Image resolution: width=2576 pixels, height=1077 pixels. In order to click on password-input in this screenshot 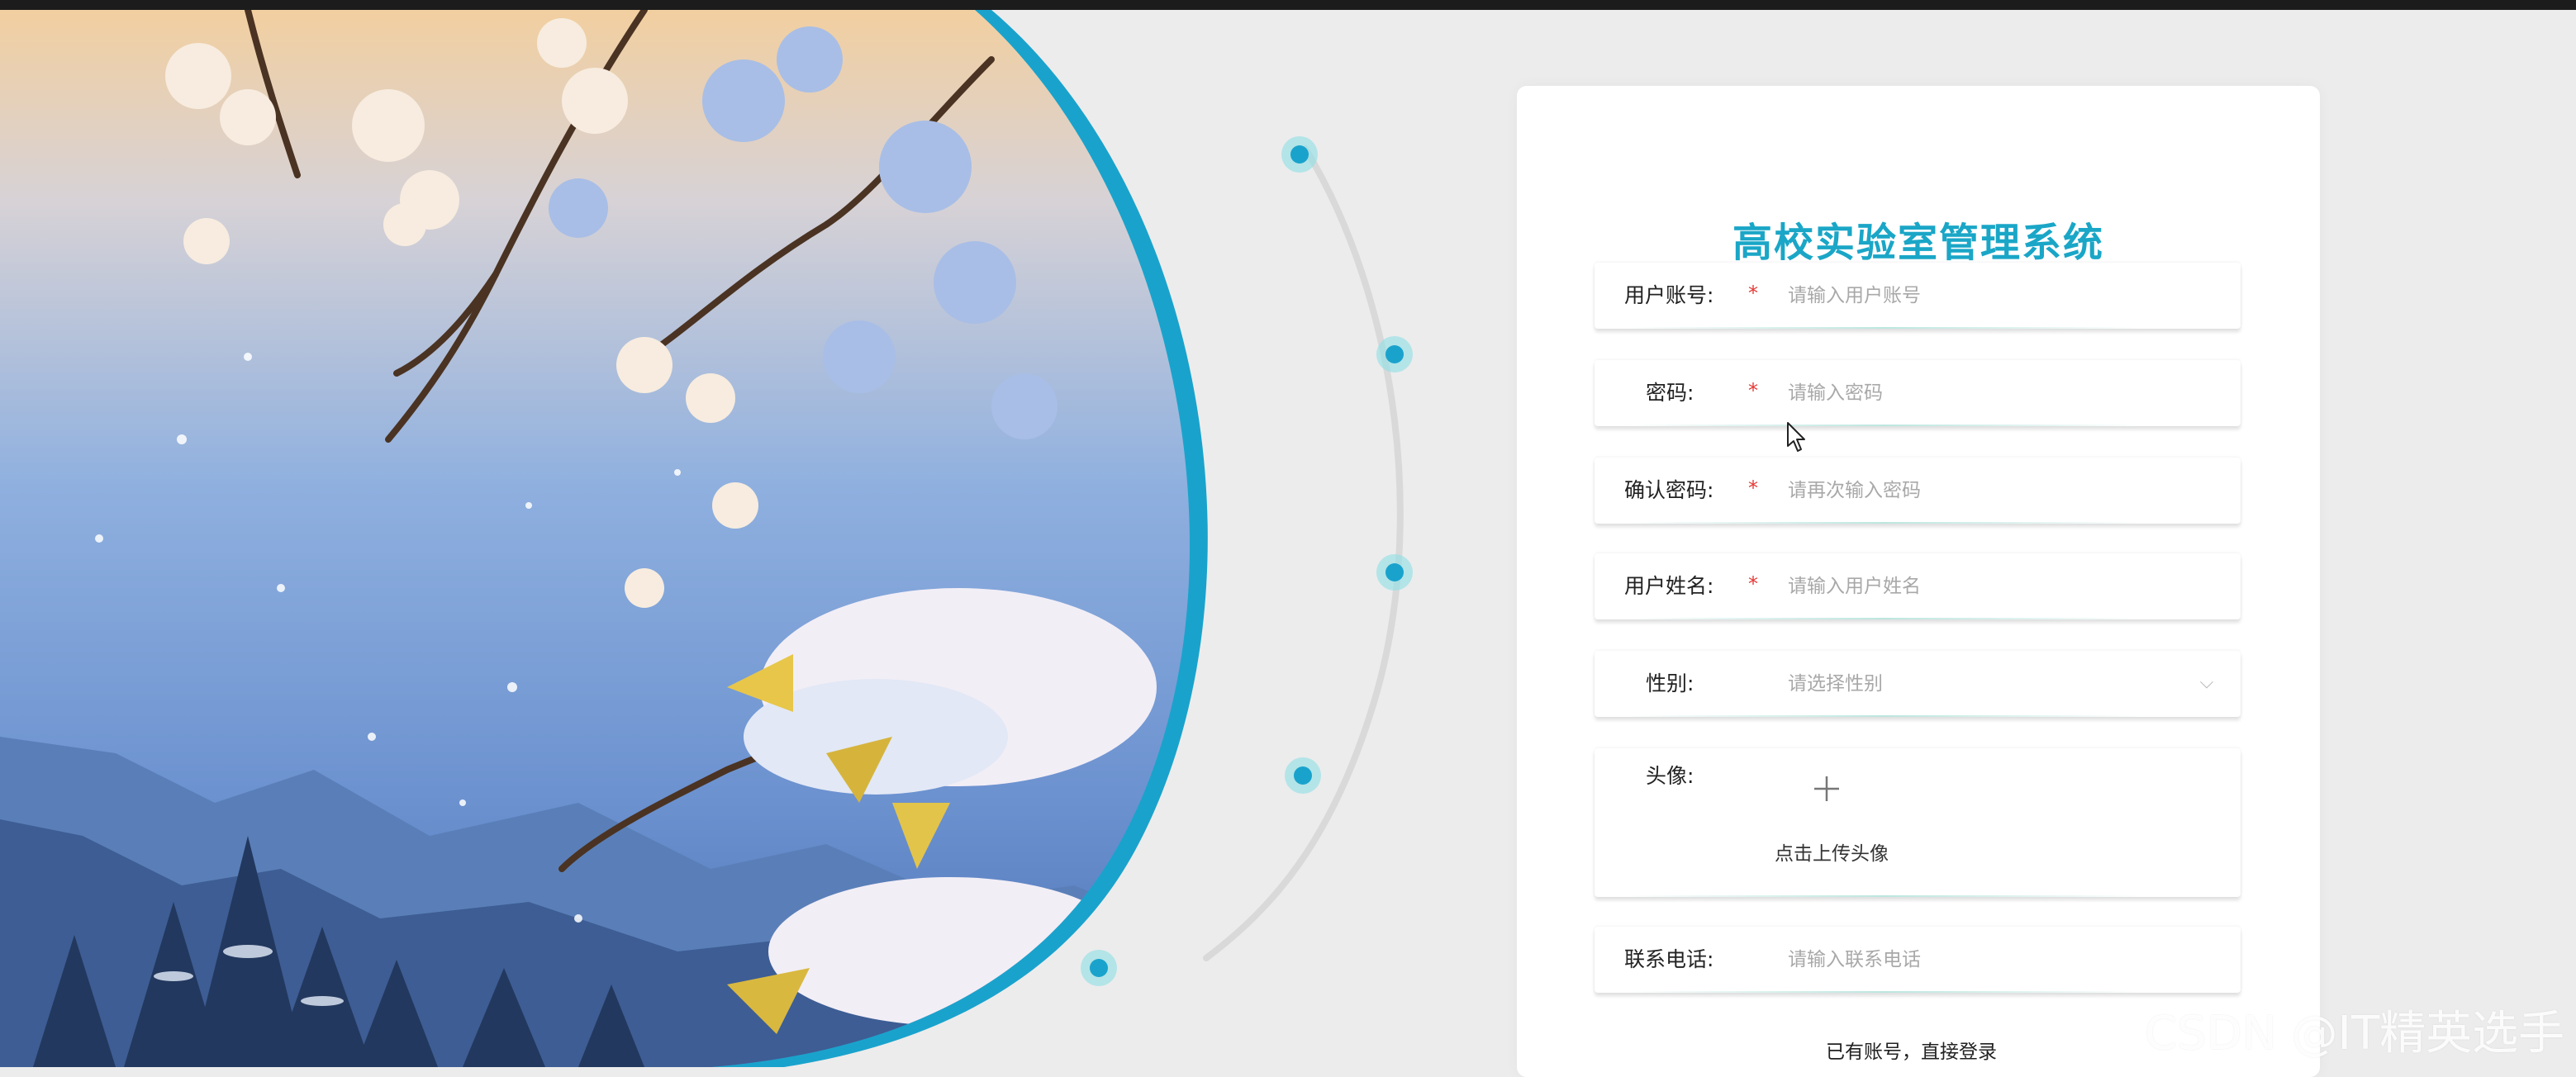, I will do `click(2002, 393)`.